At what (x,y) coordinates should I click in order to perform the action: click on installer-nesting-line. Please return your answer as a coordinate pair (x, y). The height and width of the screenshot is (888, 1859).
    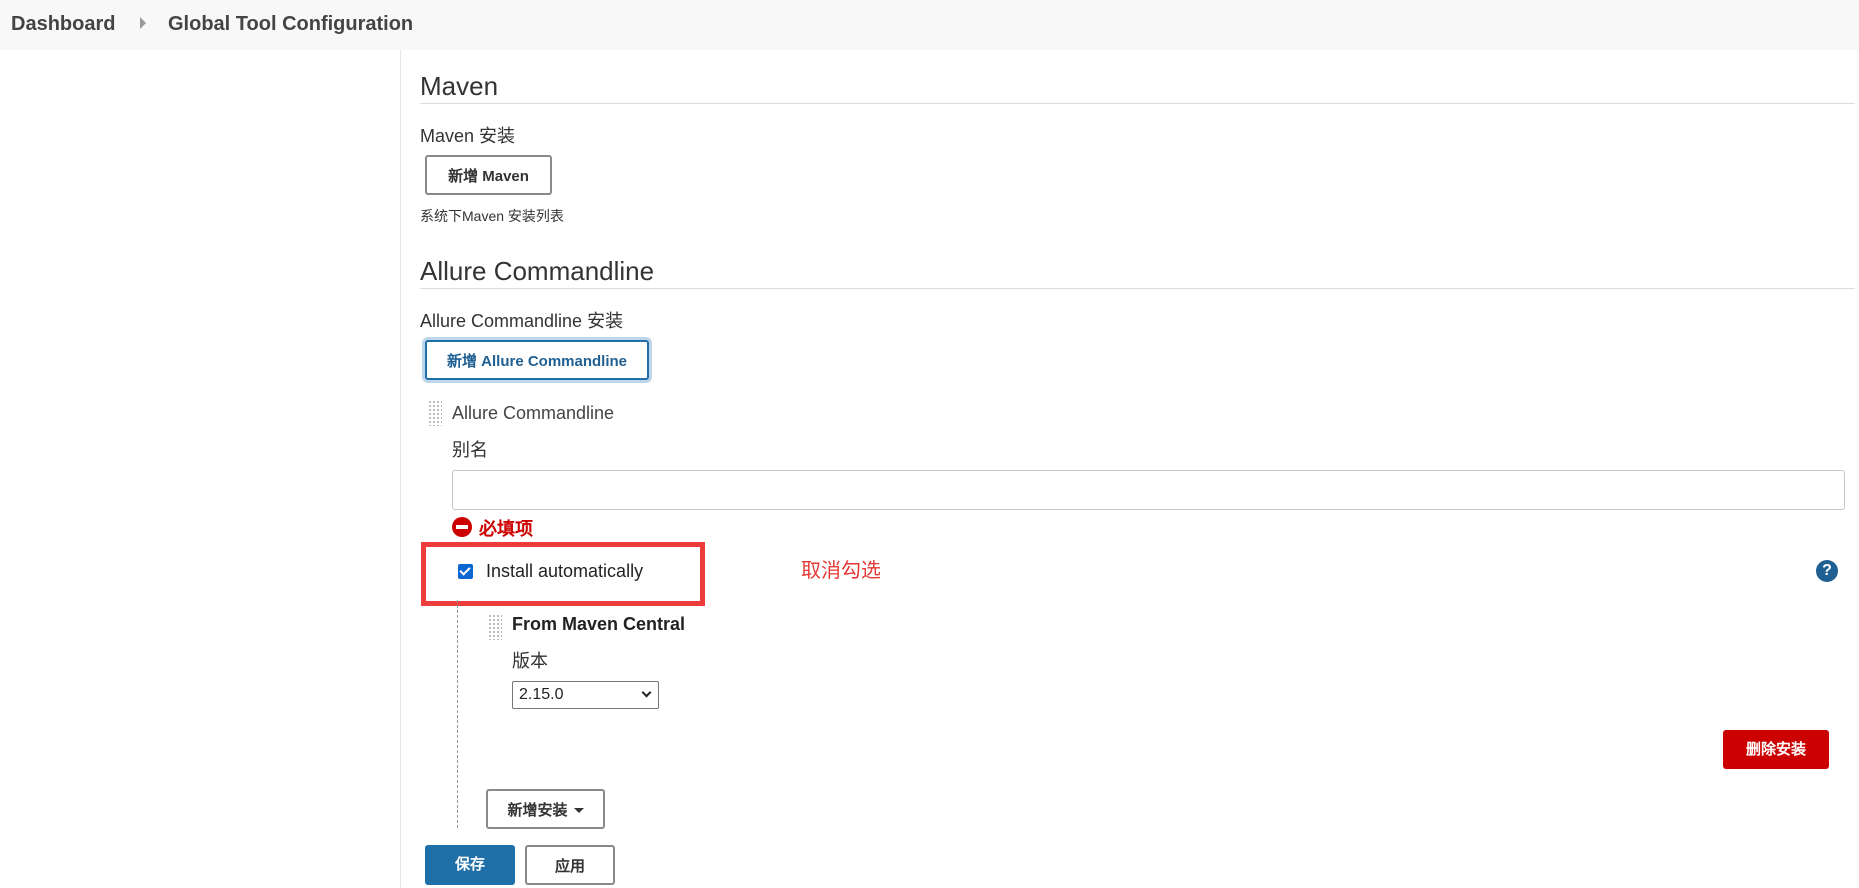
    Looking at the image, I should click on (457, 714).